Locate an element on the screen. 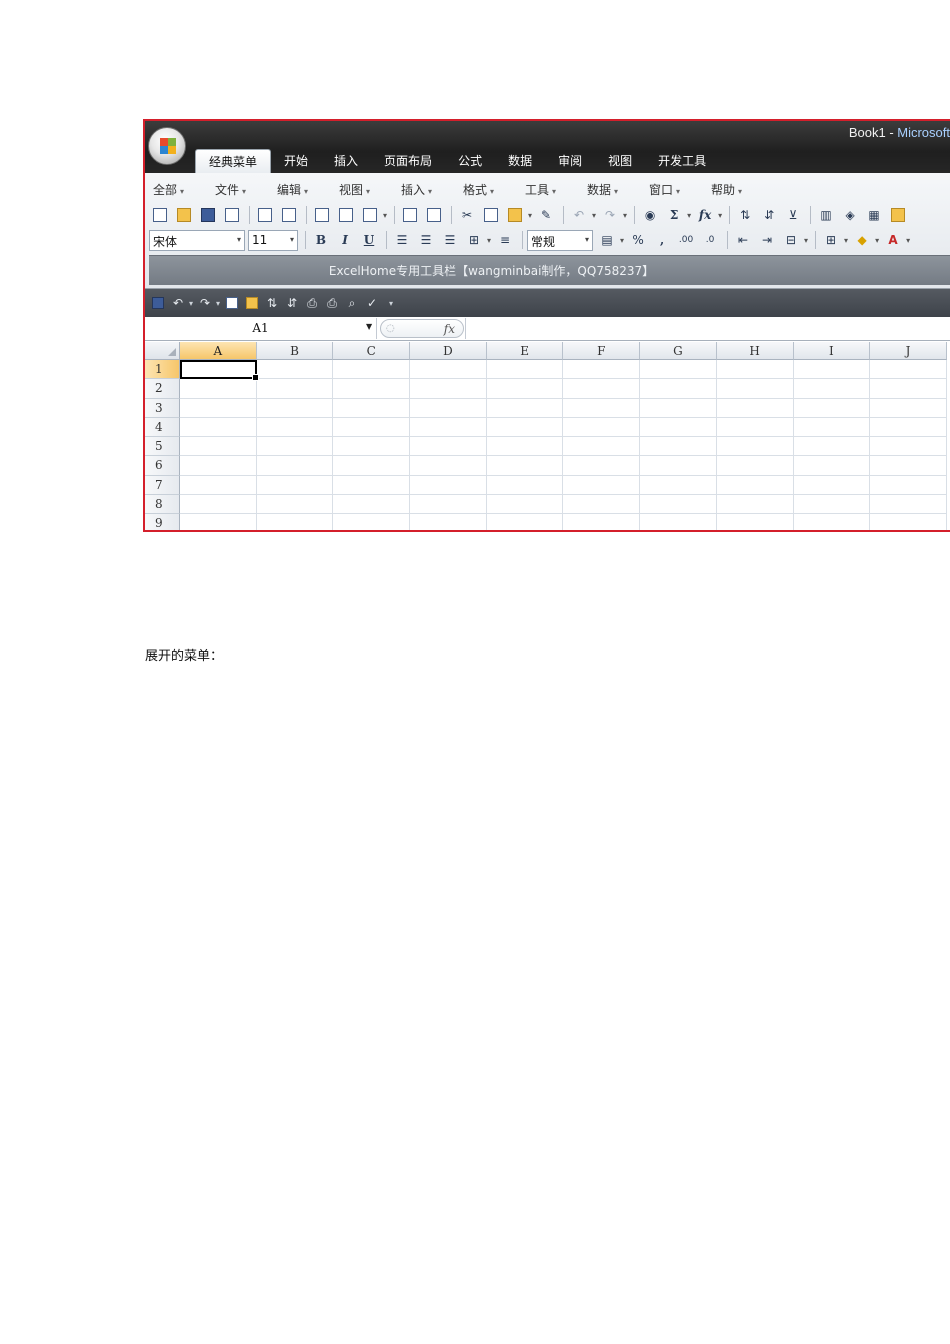 The width and height of the screenshot is (950, 1344). align-left-button: ☰ is located at coordinates (402, 240).